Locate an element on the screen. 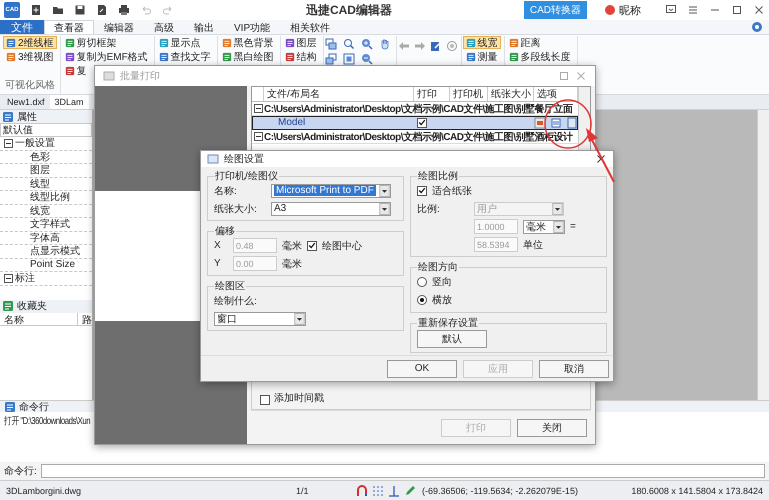 This screenshot has height=500, width=769. command-output: 打开 "D:\360downloads\Xun is located at coordinates (47, 421).